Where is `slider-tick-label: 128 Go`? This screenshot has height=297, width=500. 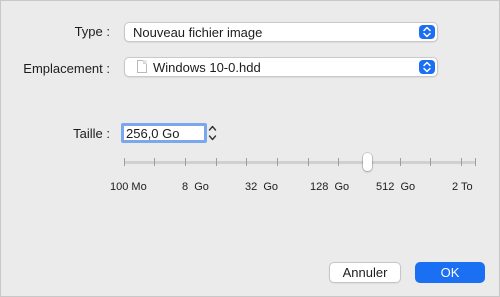 slider-tick-label: 128 Go is located at coordinates (330, 187).